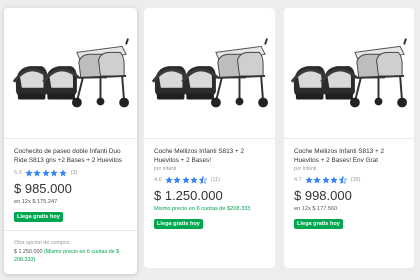 The image size is (420, 280). Describe the element at coordinates (28, 252) in the screenshot. I see `other-option-price: $ 1.250.000` at that location.